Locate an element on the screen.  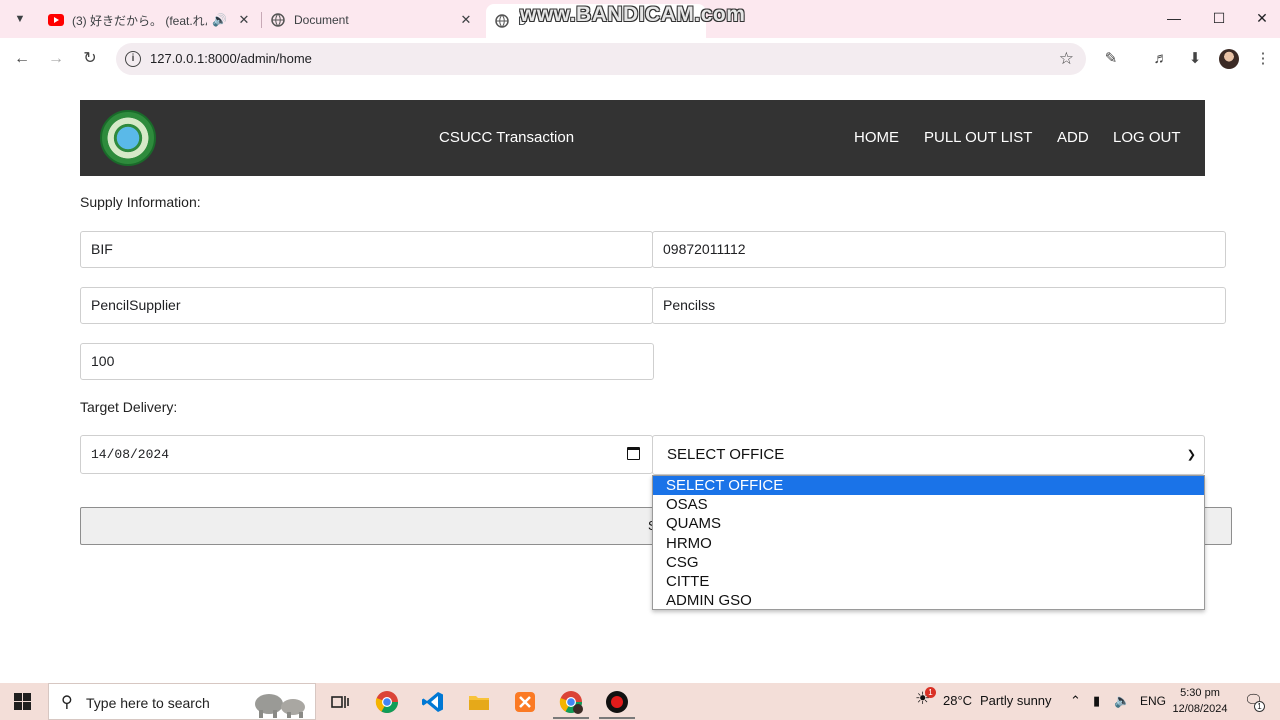
bookmark-star-icon: ☆ is located at coordinates (1066, 59).